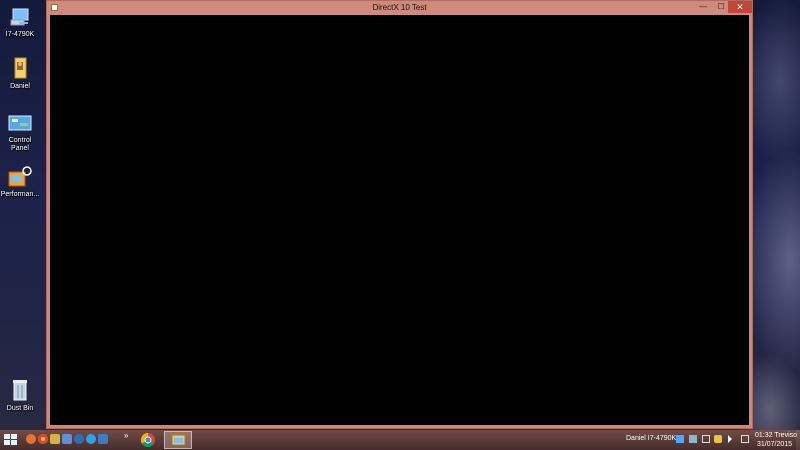 The height and width of the screenshot is (450, 800). What do you see at coordinates (126, 435) in the screenshot?
I see `quick-launch-overflow-button: »` at bounding box center [126, 435].